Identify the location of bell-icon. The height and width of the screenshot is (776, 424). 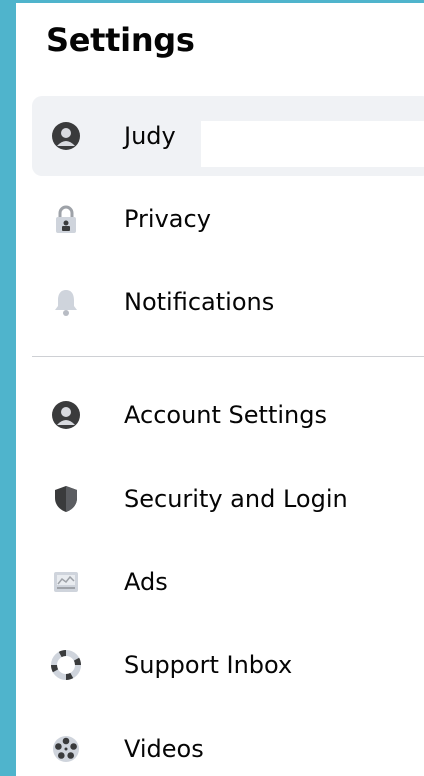
(66, 302).